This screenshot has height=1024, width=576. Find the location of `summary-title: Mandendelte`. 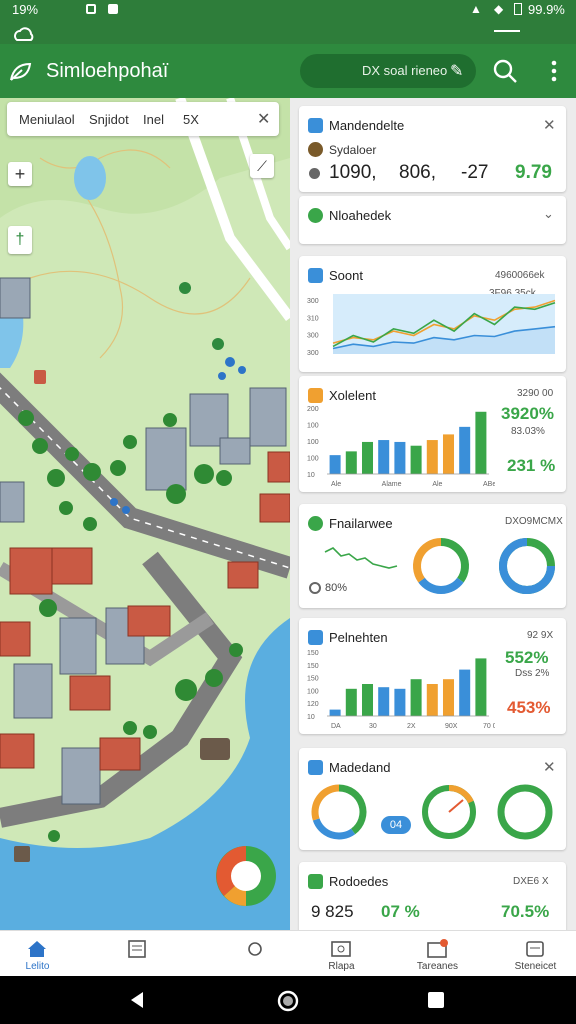

summary-title: Mandendelte is located at coordinates (367, 125).